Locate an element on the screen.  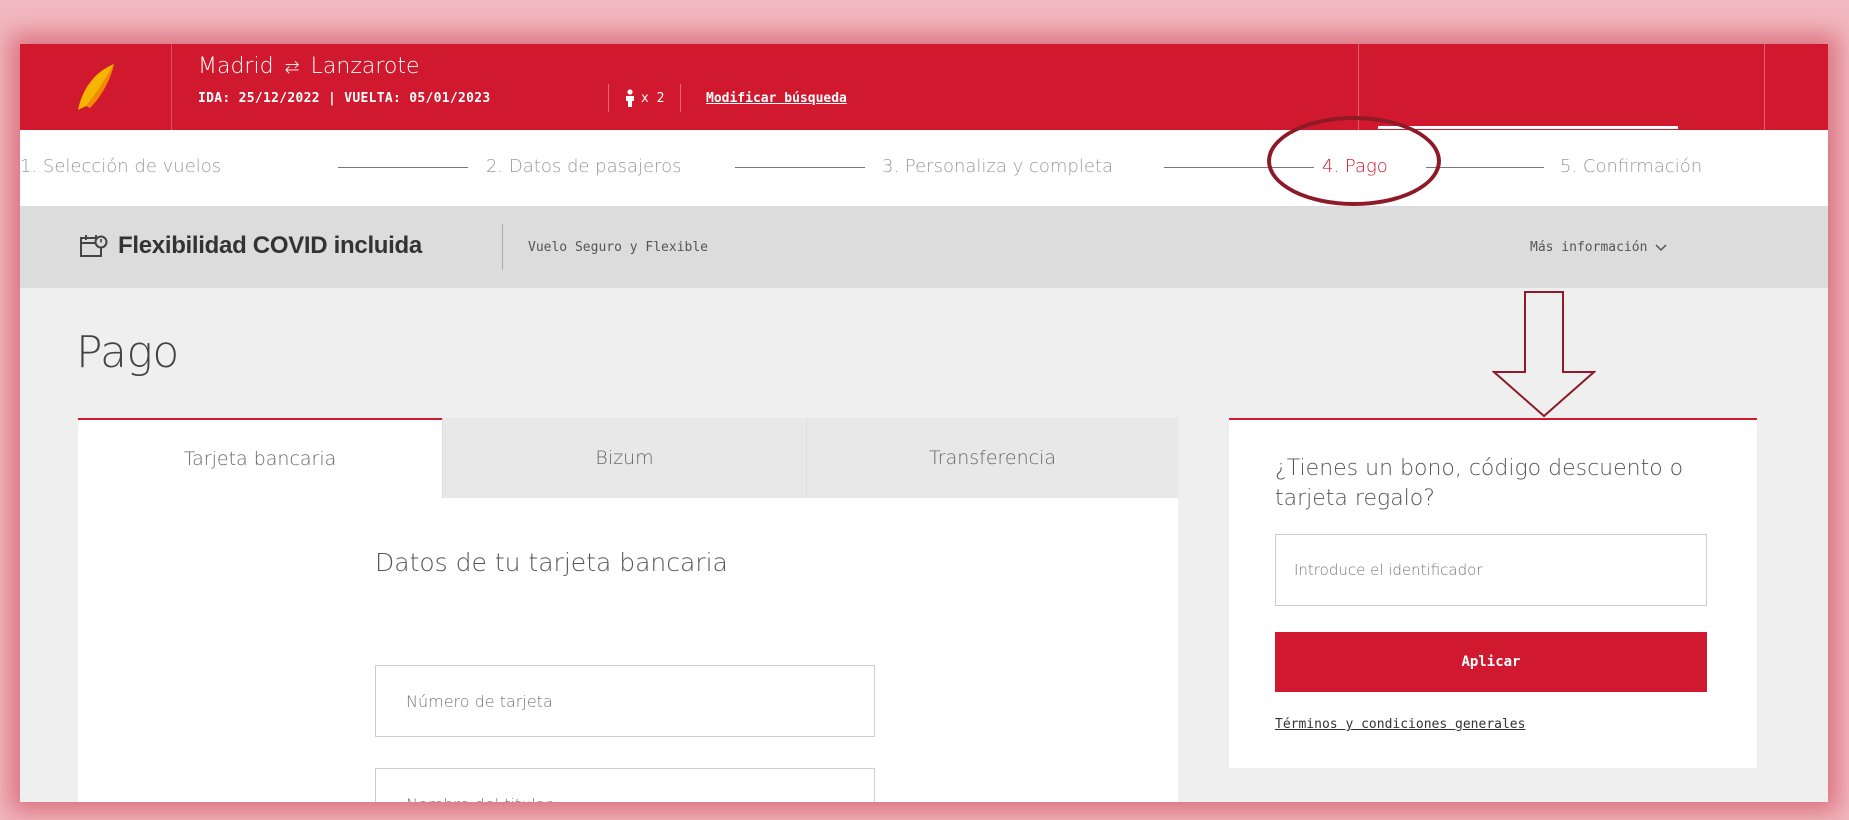
arrow-down-icon is located at coordinates (1544, 354).